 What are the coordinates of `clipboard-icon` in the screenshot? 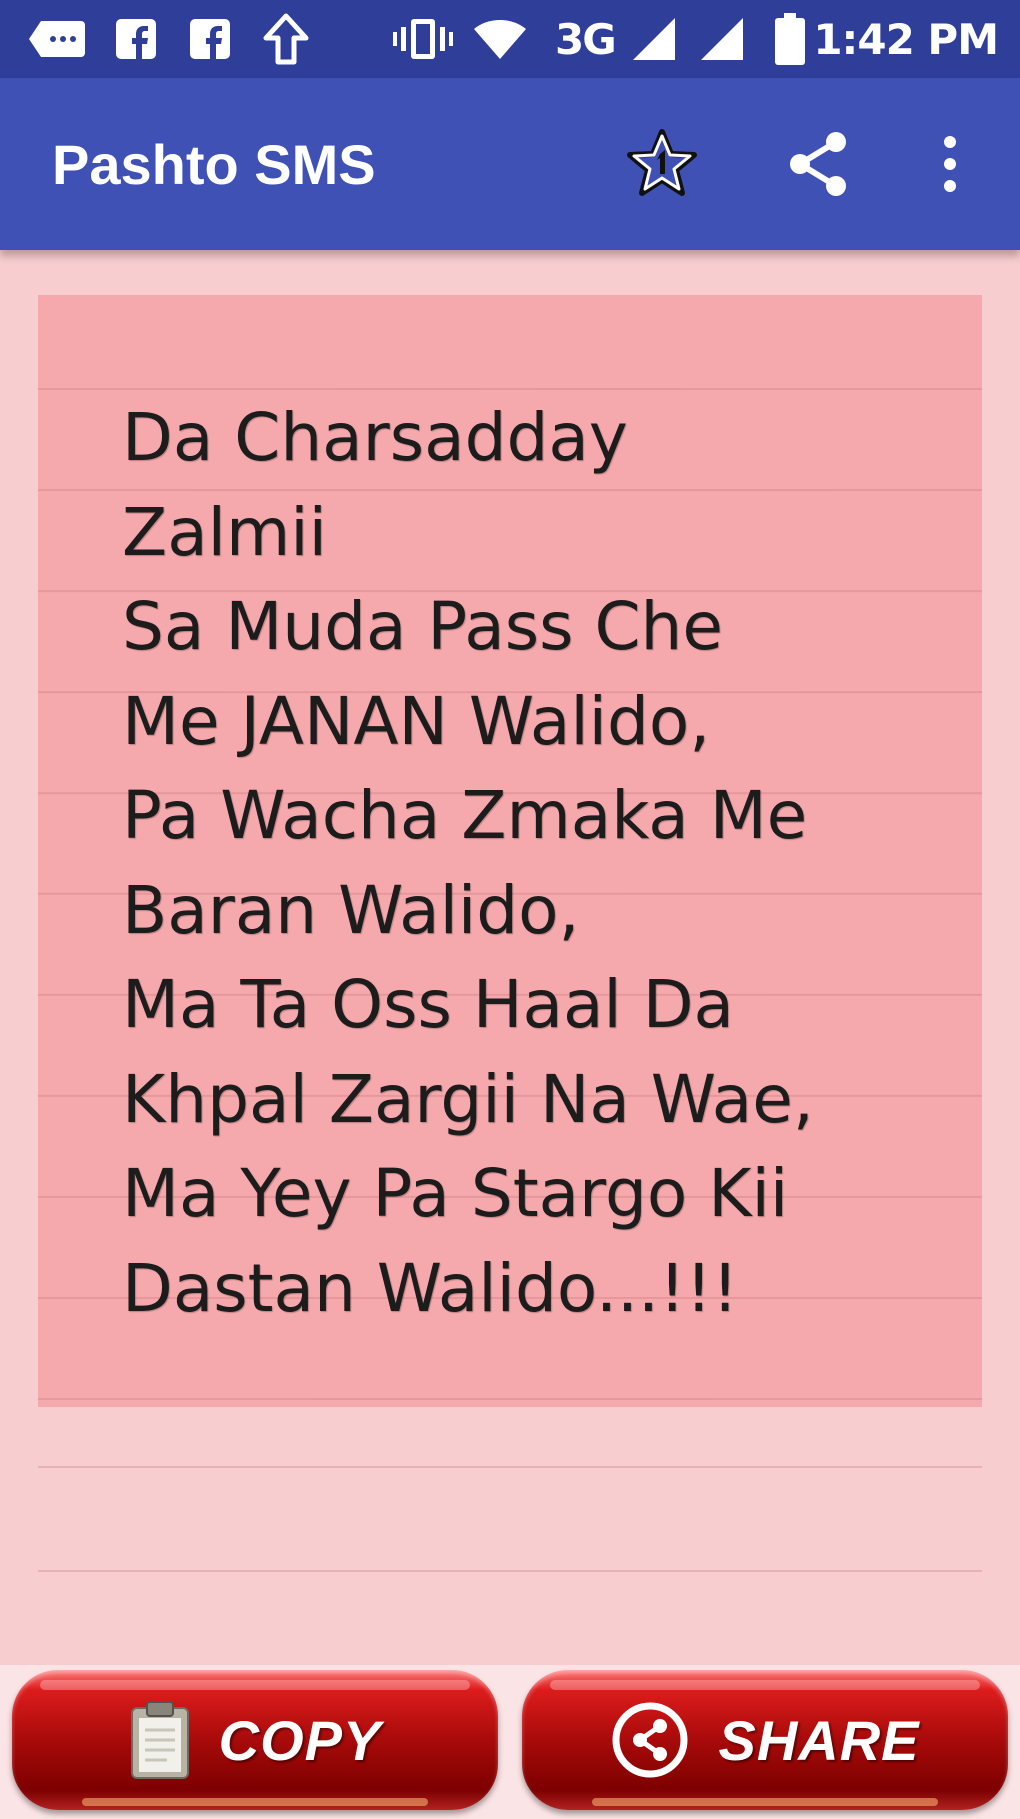 It's located at (160, 1740).